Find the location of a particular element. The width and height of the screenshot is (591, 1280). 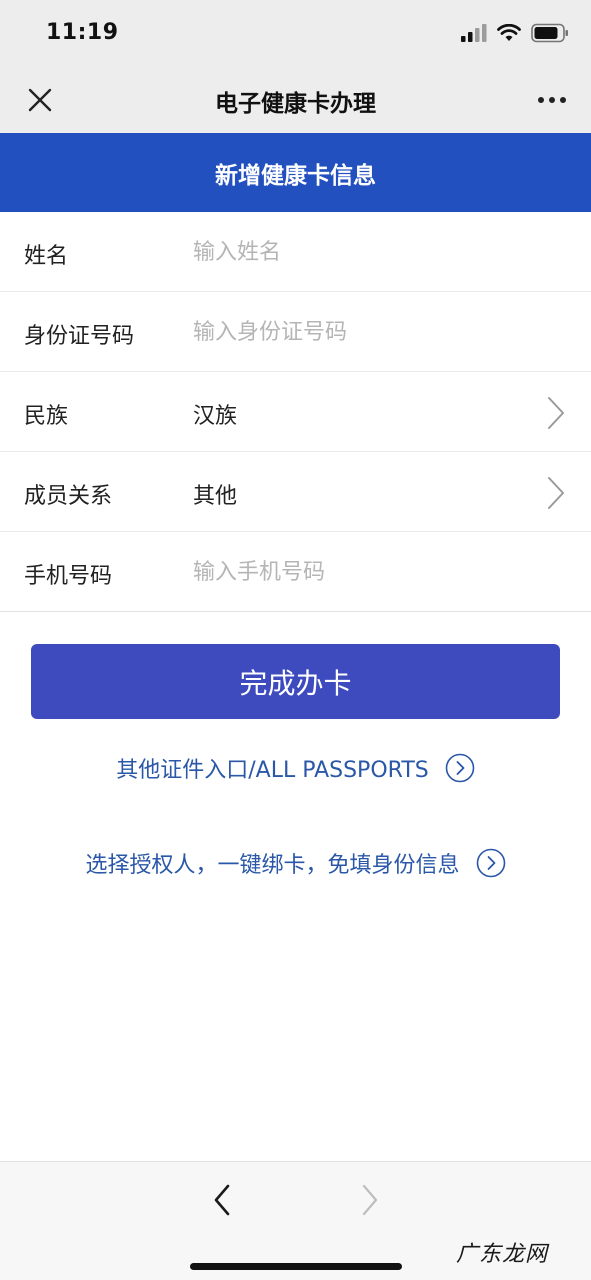

relation-select: 成员关系 其他 is located at coordinates (295, 492).